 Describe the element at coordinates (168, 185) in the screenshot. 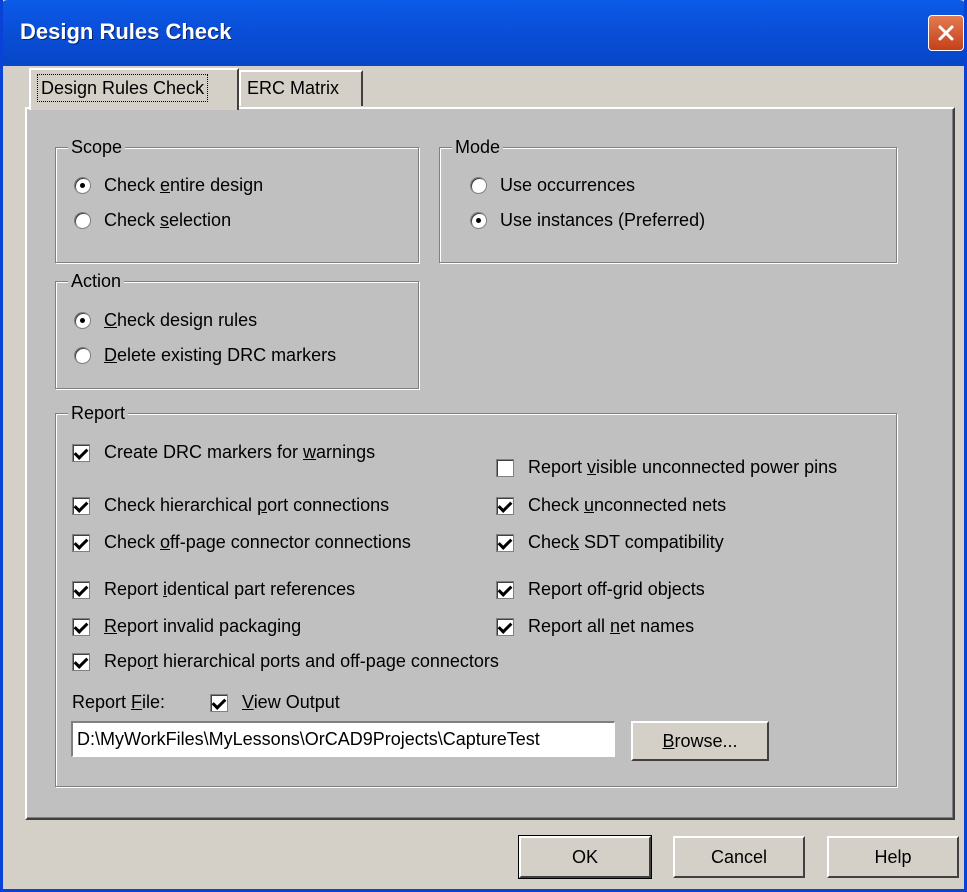

I see `check-entire-design-radio: Check entire design` at that location.